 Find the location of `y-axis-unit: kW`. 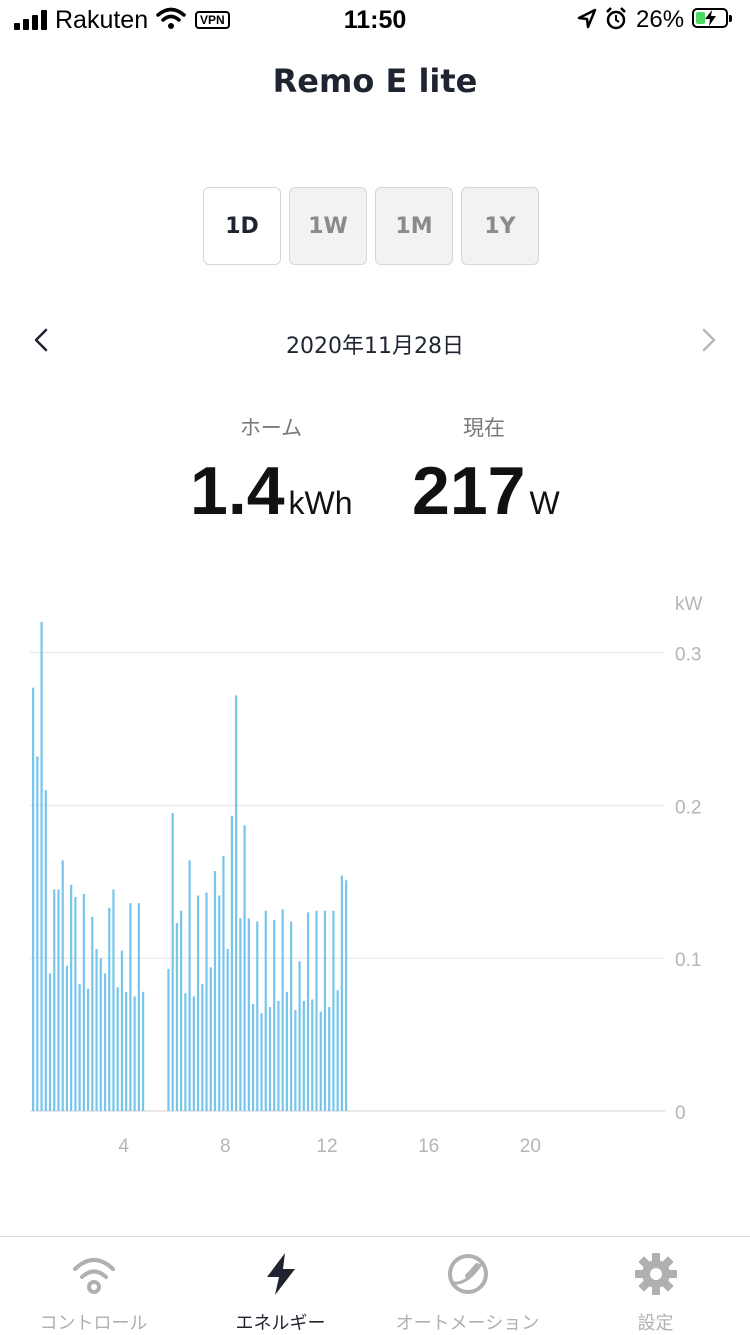

y-axis-unit: kW is located at coordinates (689, 604).